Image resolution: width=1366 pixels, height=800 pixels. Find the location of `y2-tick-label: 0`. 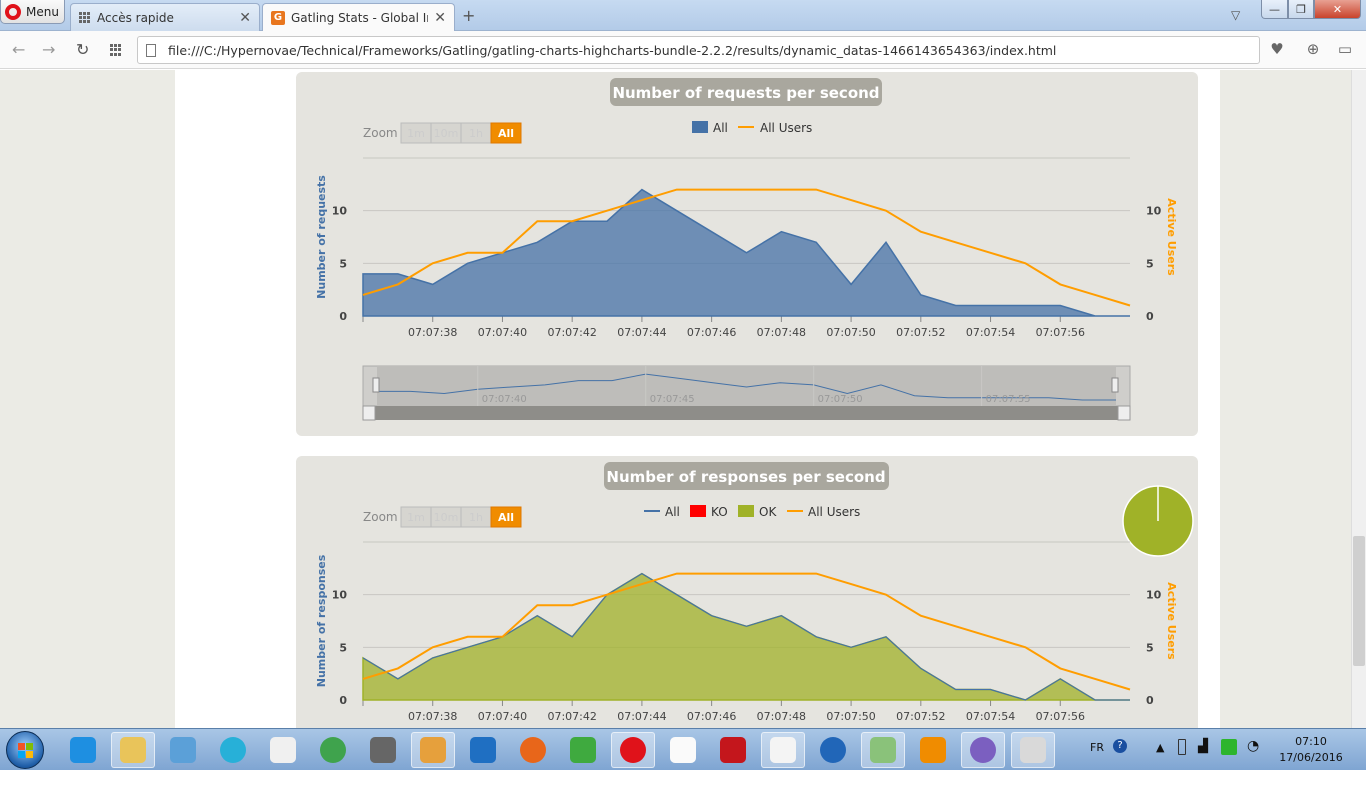

y2-tick-label: 0 is located at coordinates (1150, 700).